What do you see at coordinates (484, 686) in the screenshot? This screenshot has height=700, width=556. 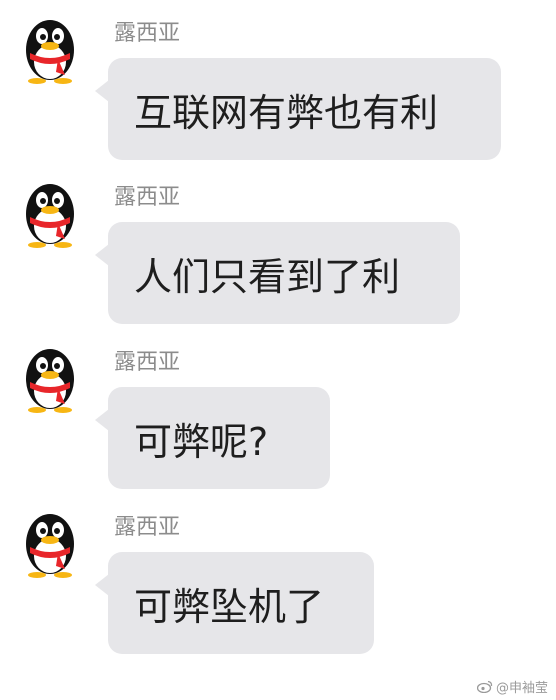 I see `weibo-icon` at bounding box center [484, 686].